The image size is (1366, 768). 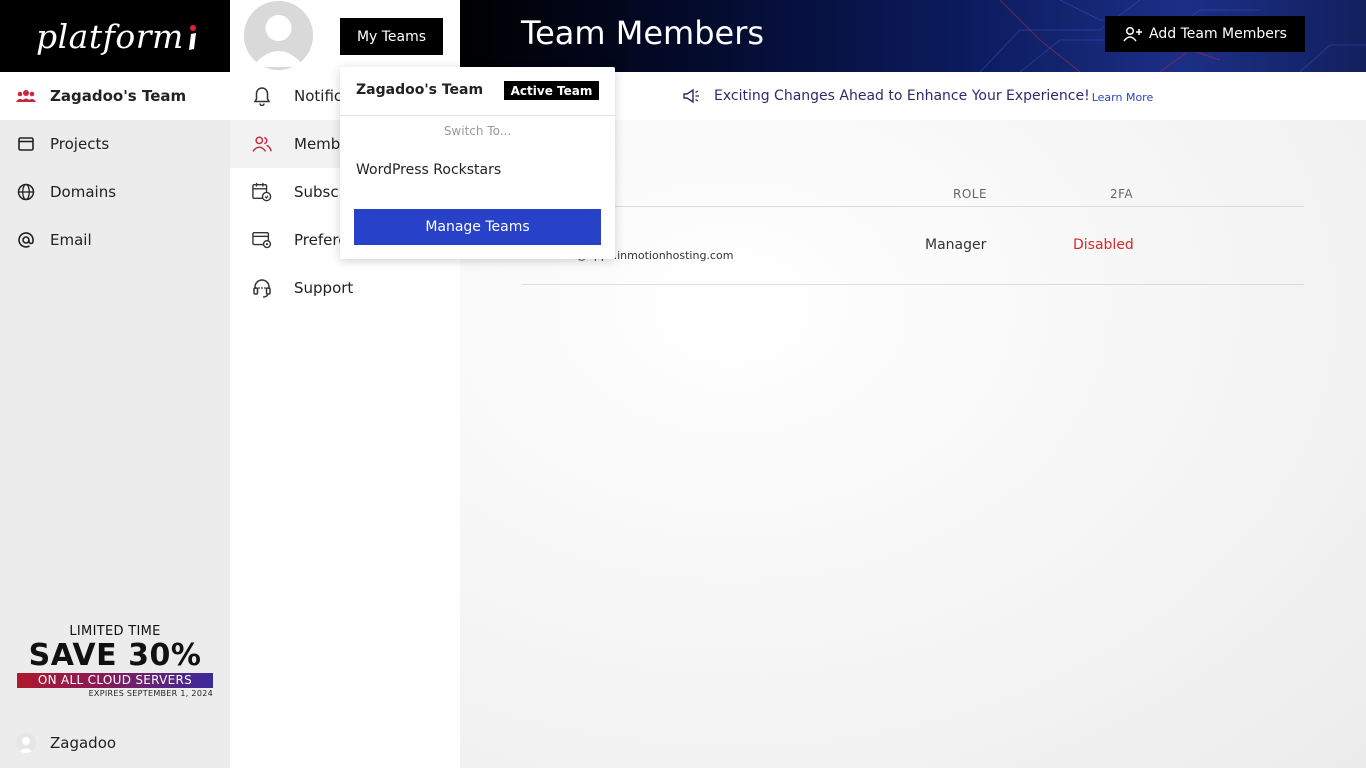 What do you see at coordinates (71, 240) in the screenshot?
I see `sidebar-item-label: Email` at bounding box center [71, 240].